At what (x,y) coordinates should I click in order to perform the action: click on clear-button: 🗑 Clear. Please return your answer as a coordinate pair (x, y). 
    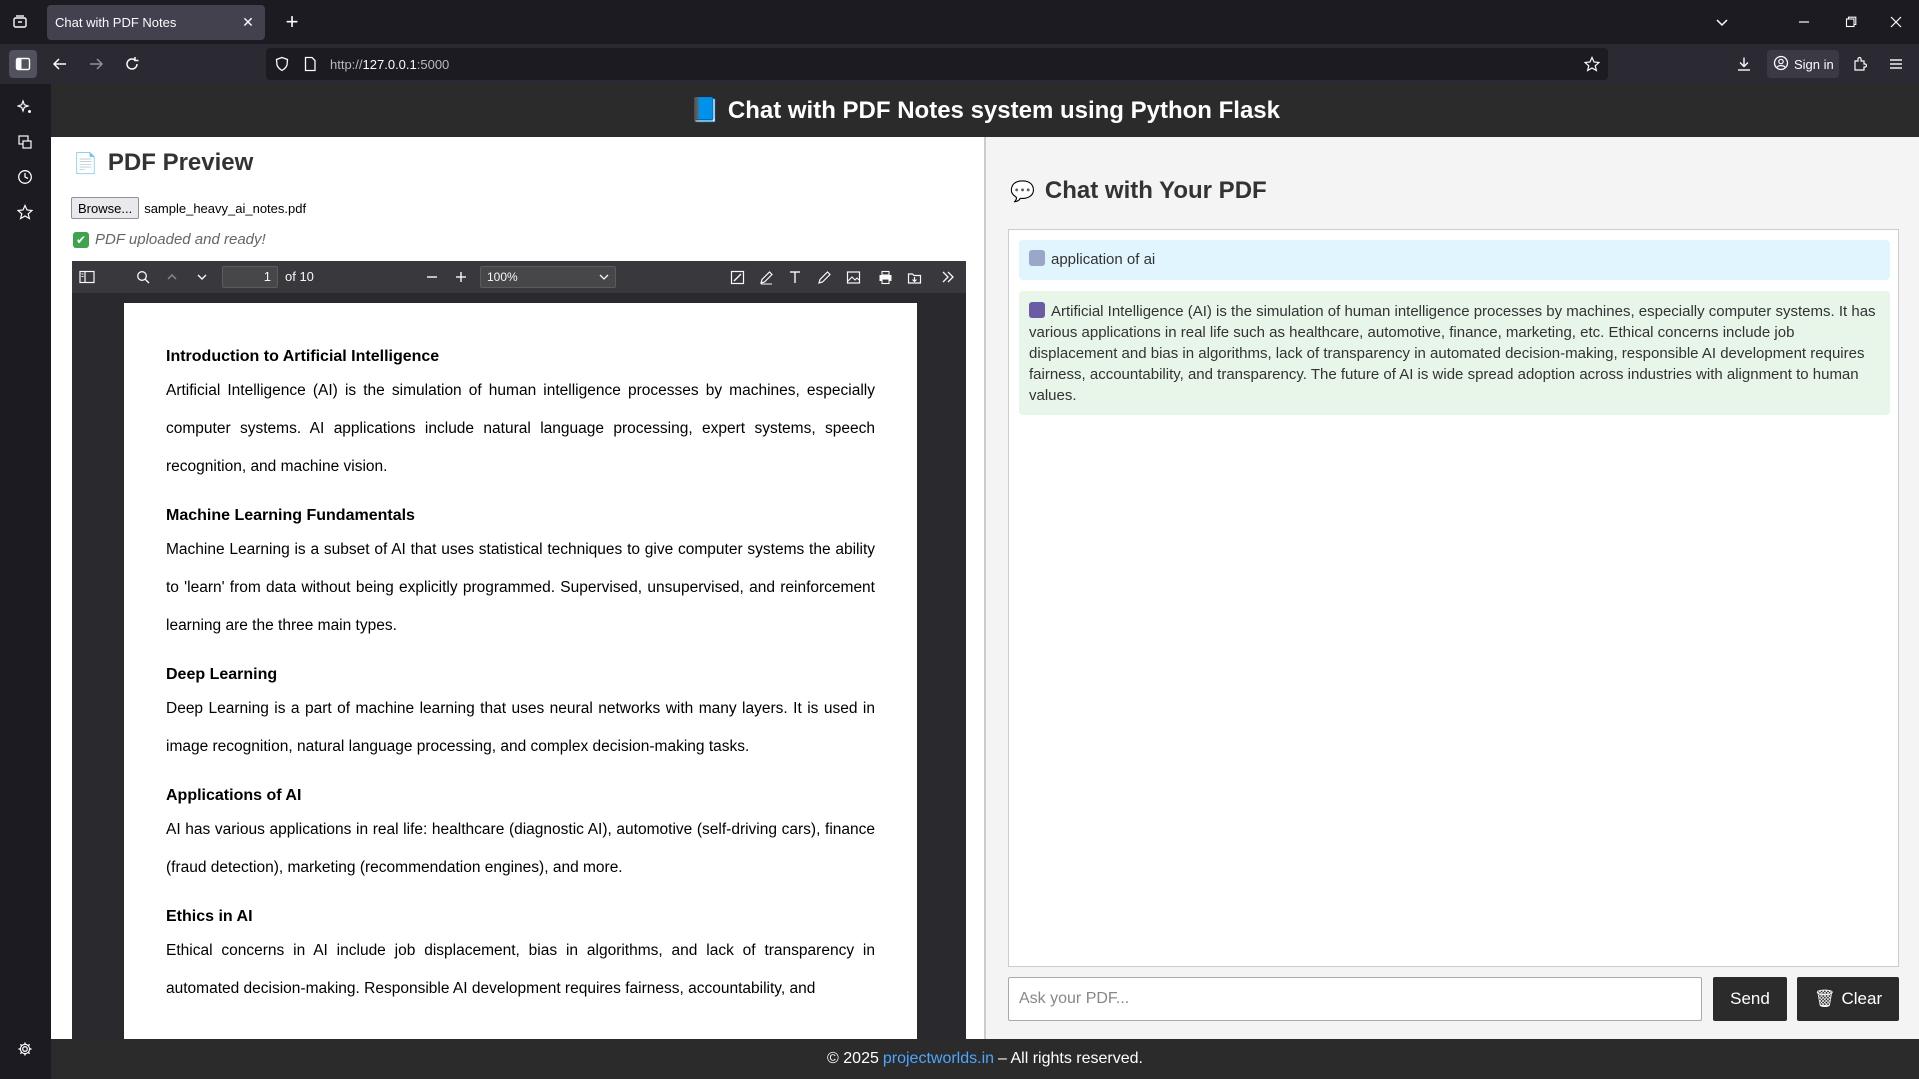
    Looking at the image, I should click on (1848, 999).